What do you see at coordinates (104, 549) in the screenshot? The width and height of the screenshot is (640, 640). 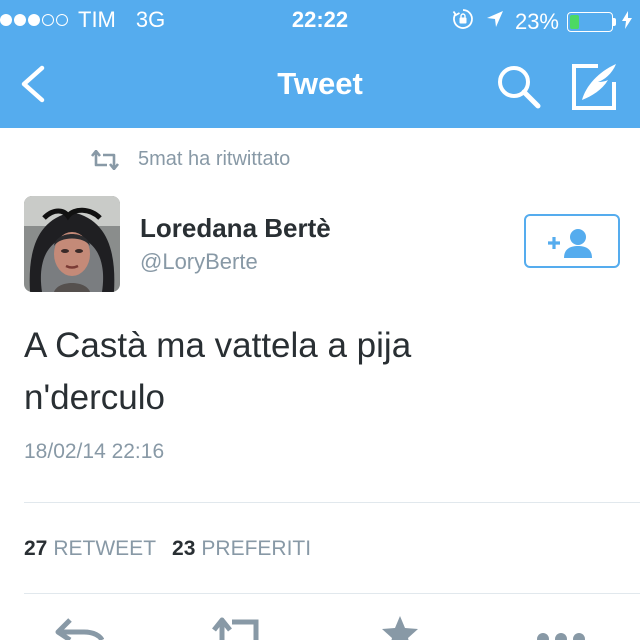 I see `retweets-label: RETWEET` at bounding box center [104, 549].